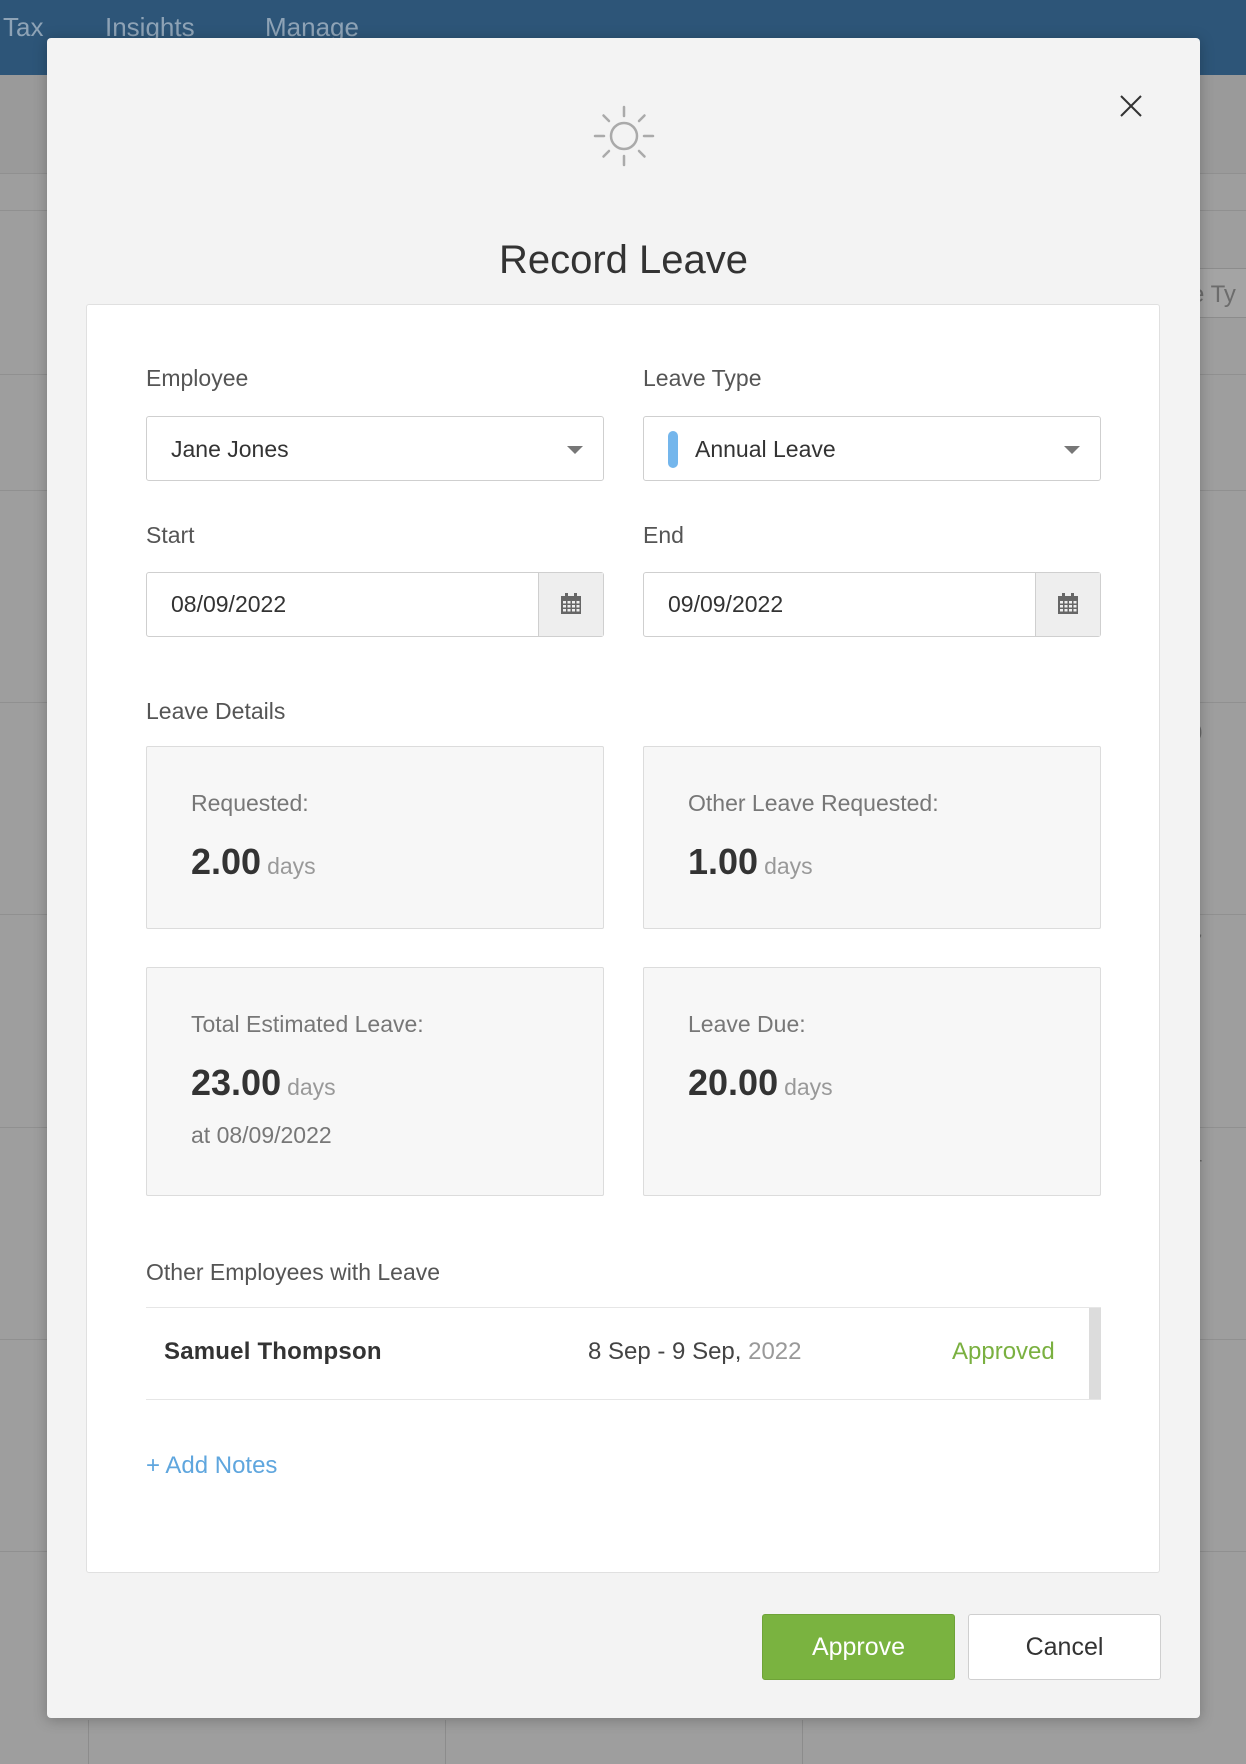  I want to click on leave-type-color-indicator, so click(673, 449).